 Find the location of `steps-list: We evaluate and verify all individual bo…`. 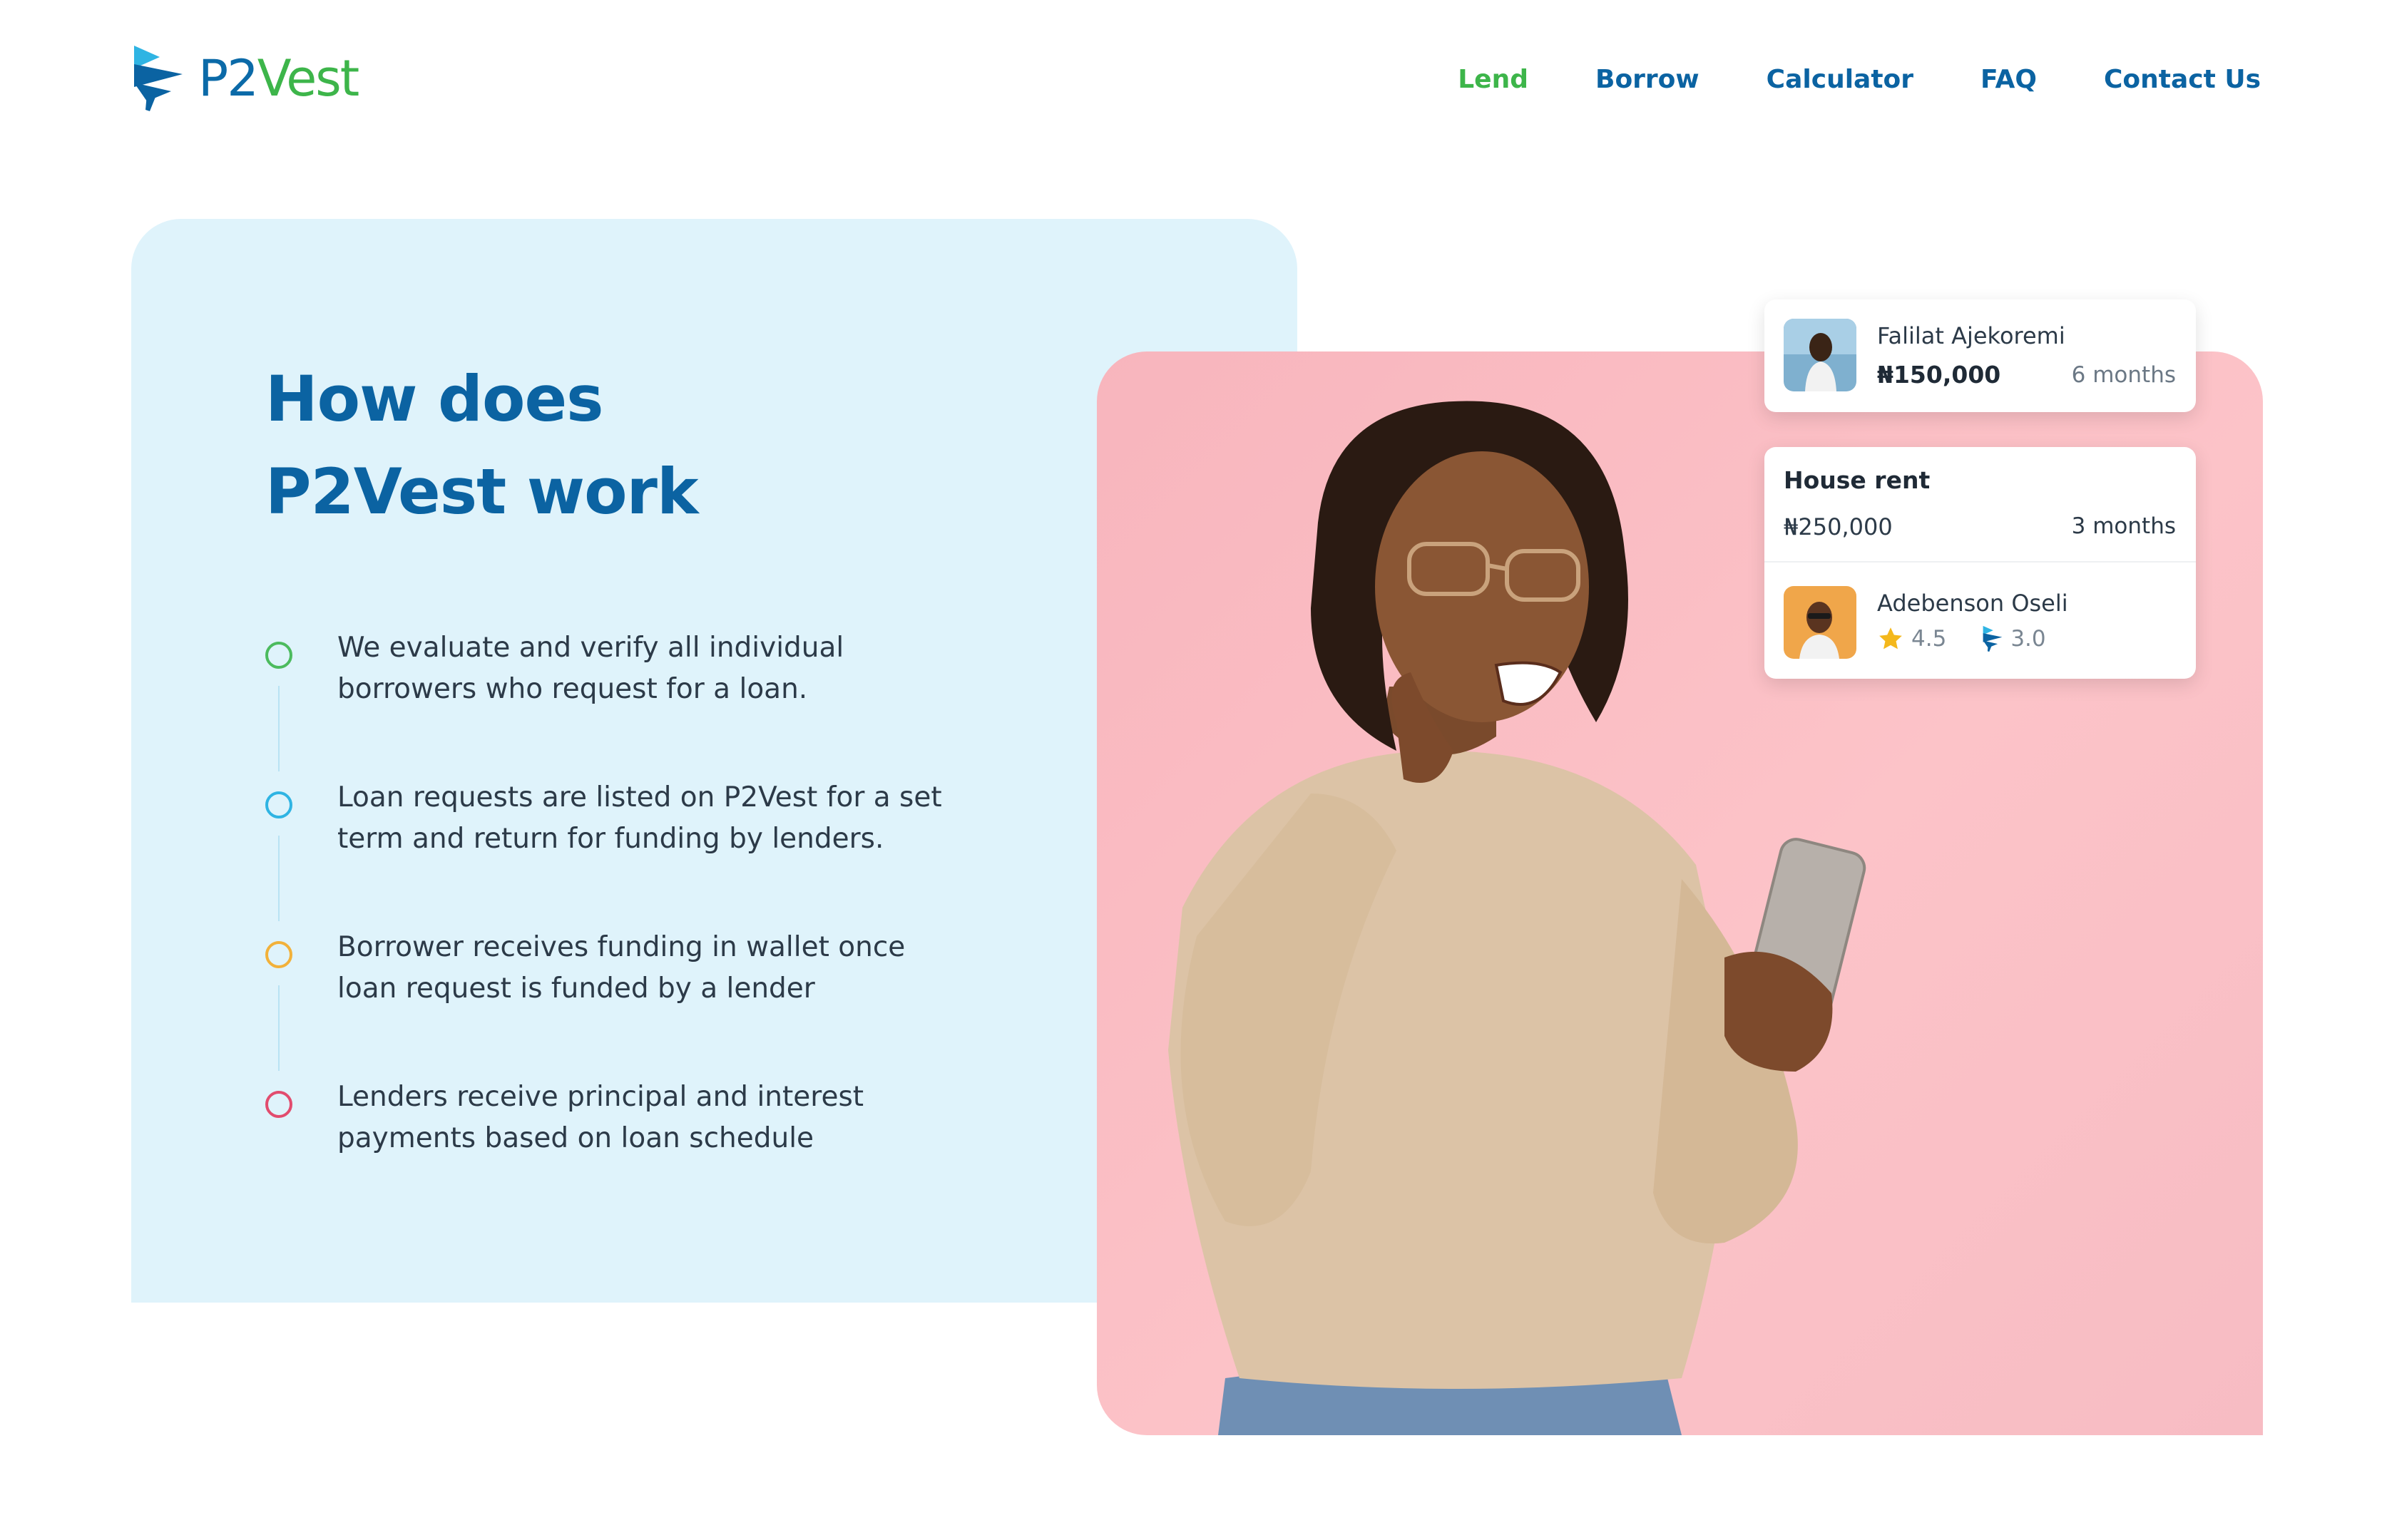

steps-list: We evaluate and verify all individual bo… is located at coordinates (621, 926).